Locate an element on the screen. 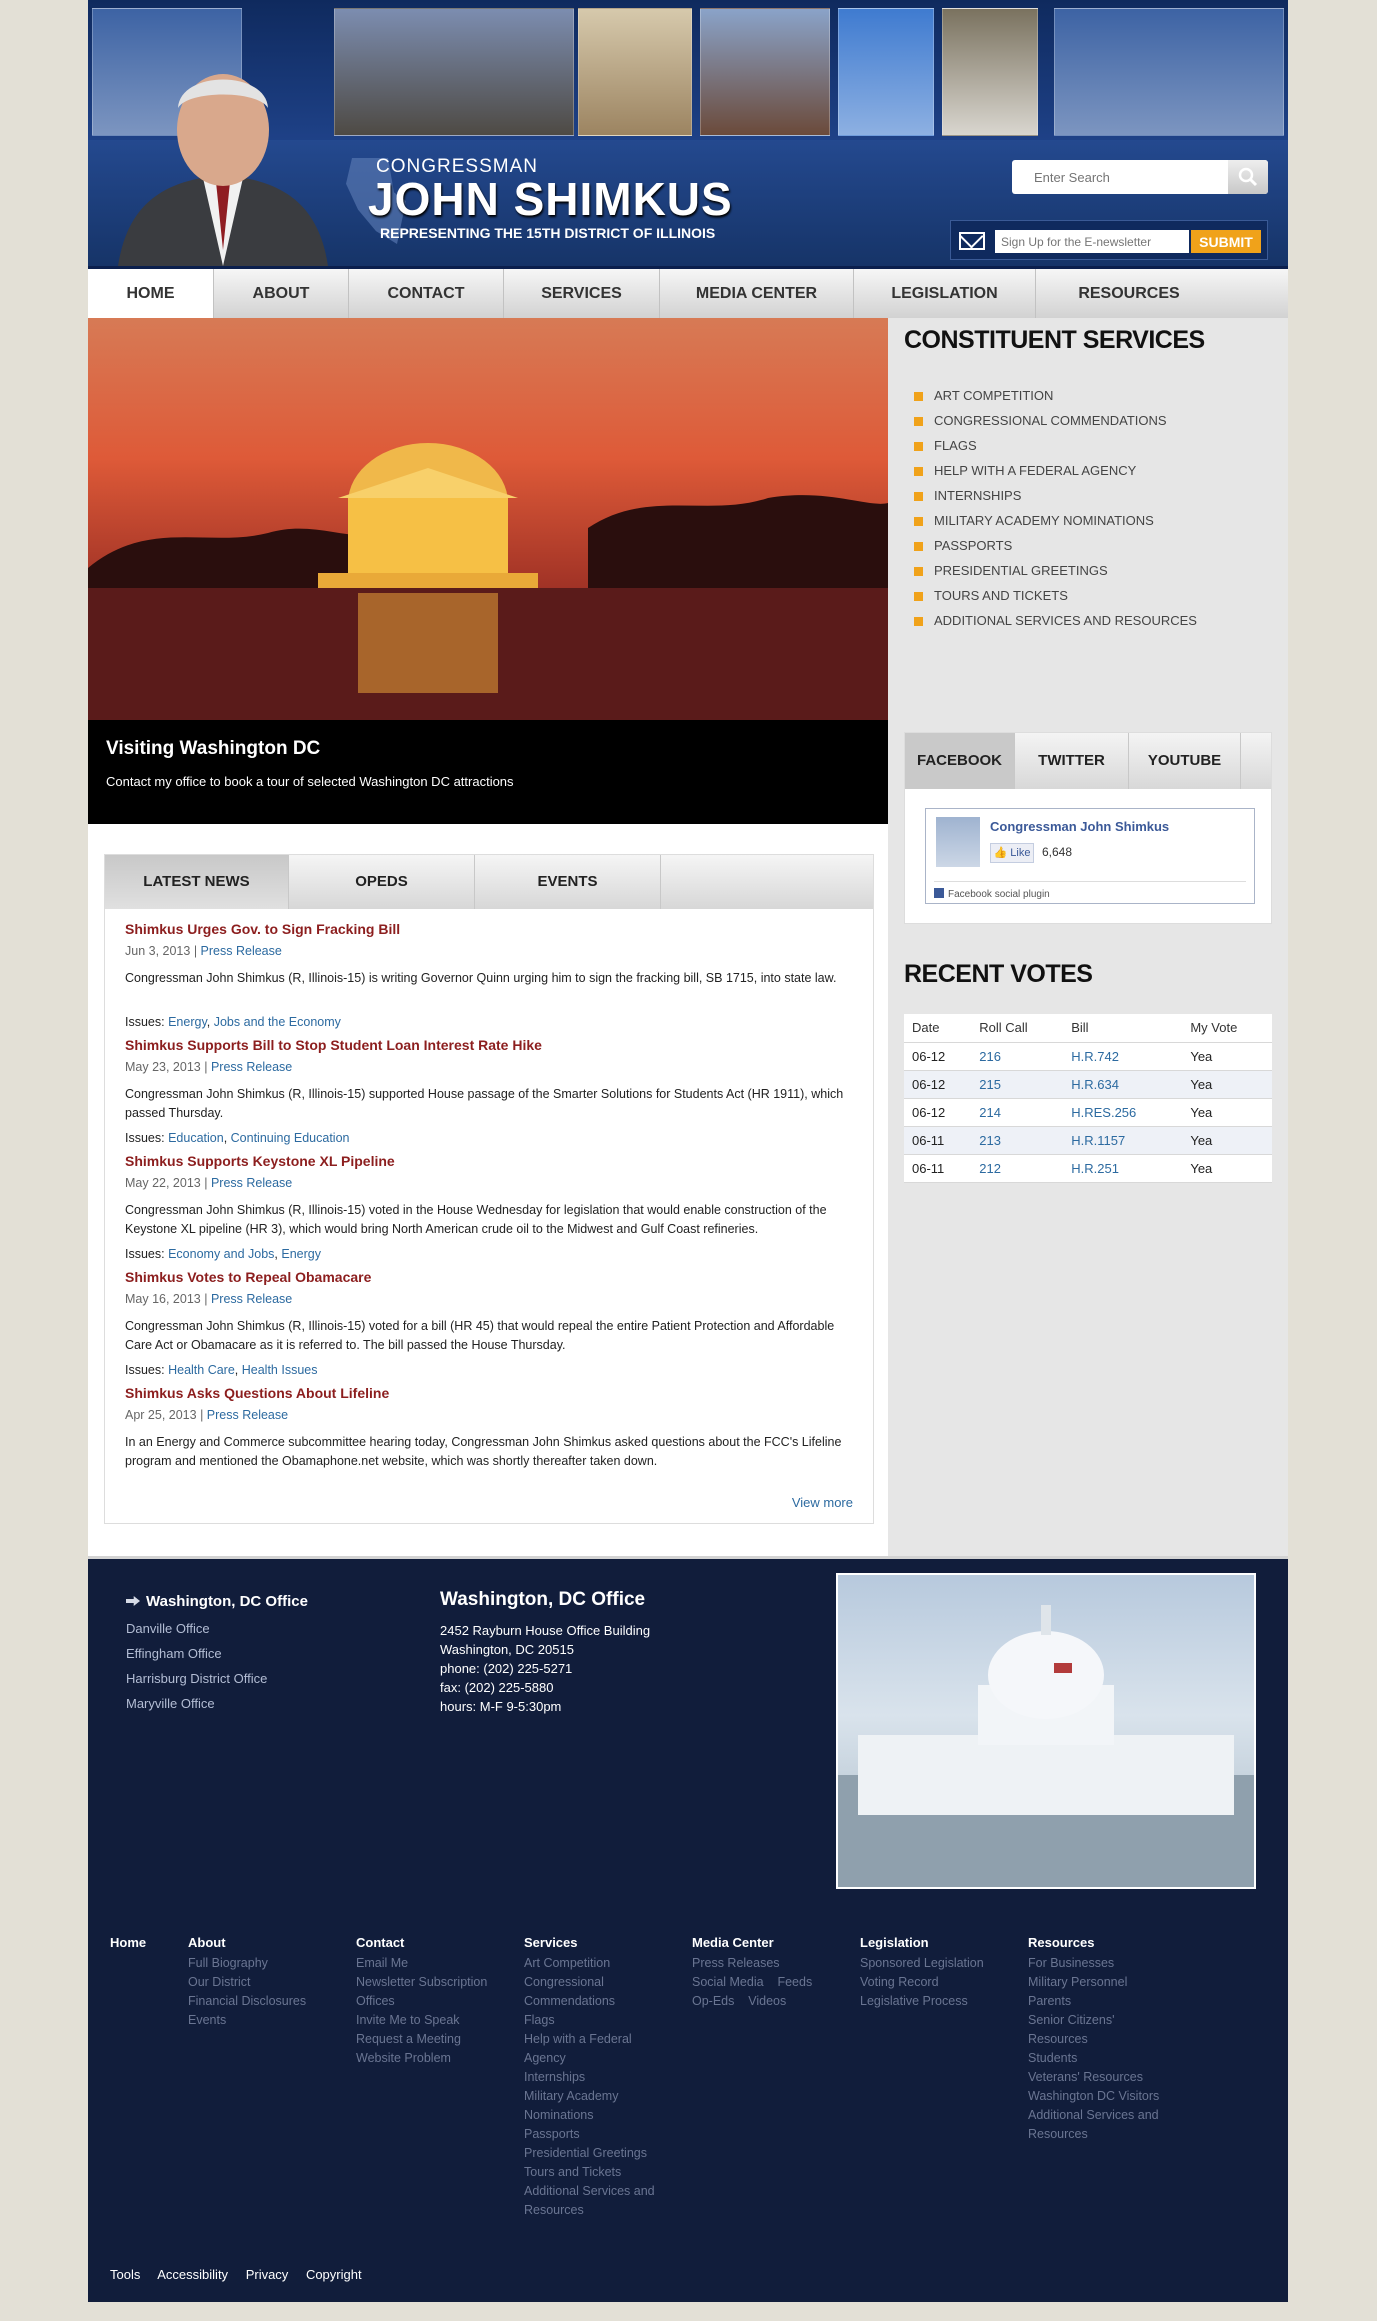  sitemap-link: Veterans' Resources is located at coordinates (1093, 2077).